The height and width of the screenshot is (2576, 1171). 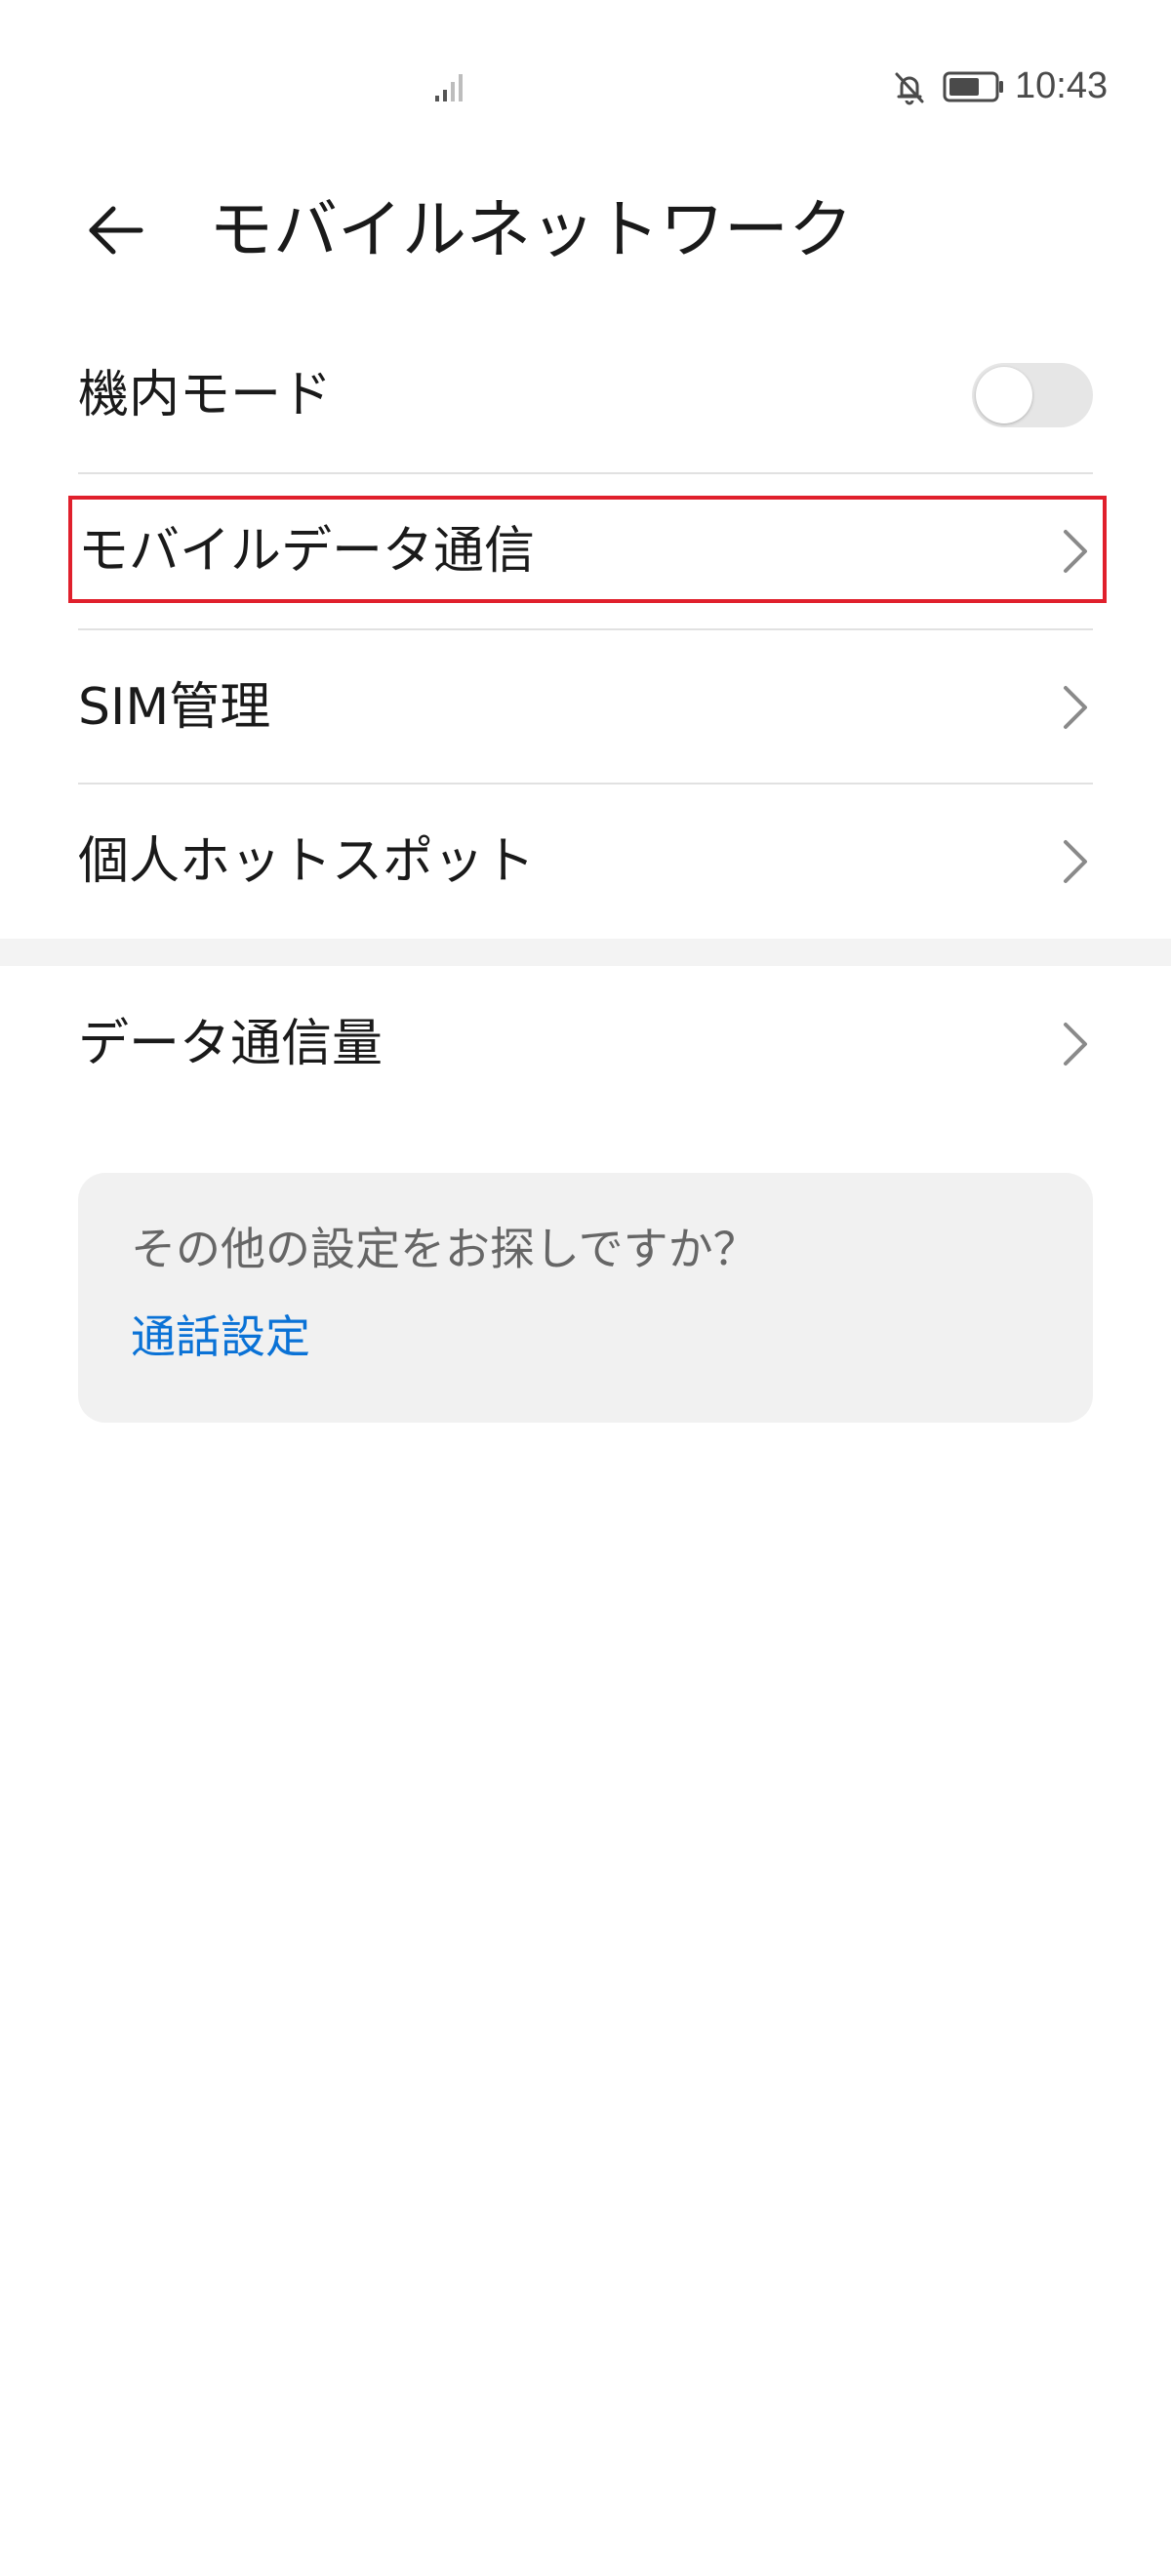 What do you see at coordinates (444, 1249) in the screenshot?
I see `suggestion-text: その他の設定をお探しですか？` at bounding box center [444, 1249].